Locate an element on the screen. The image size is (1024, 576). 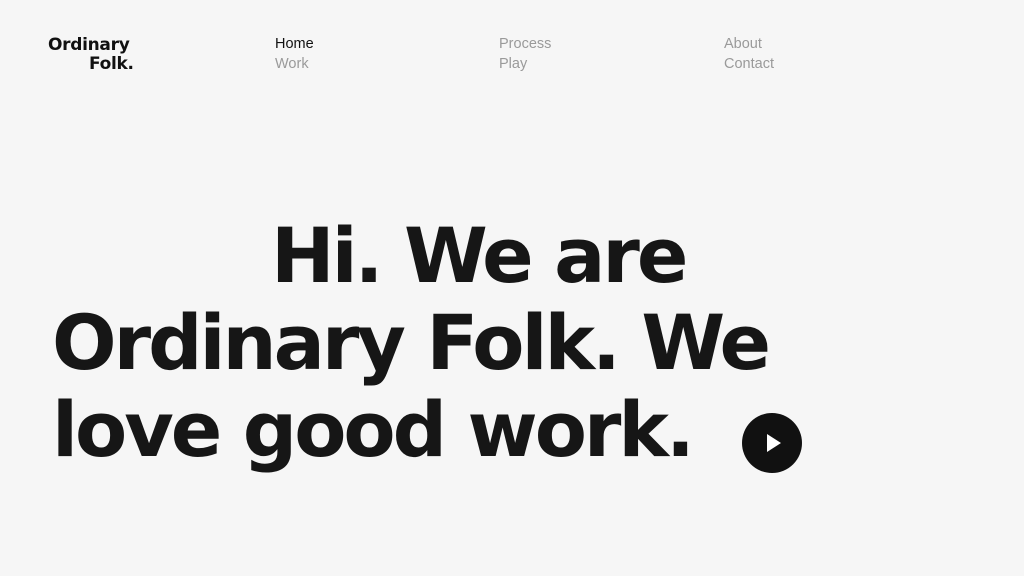
hero-line-3: love good work. is located at coordinates (373, 429).